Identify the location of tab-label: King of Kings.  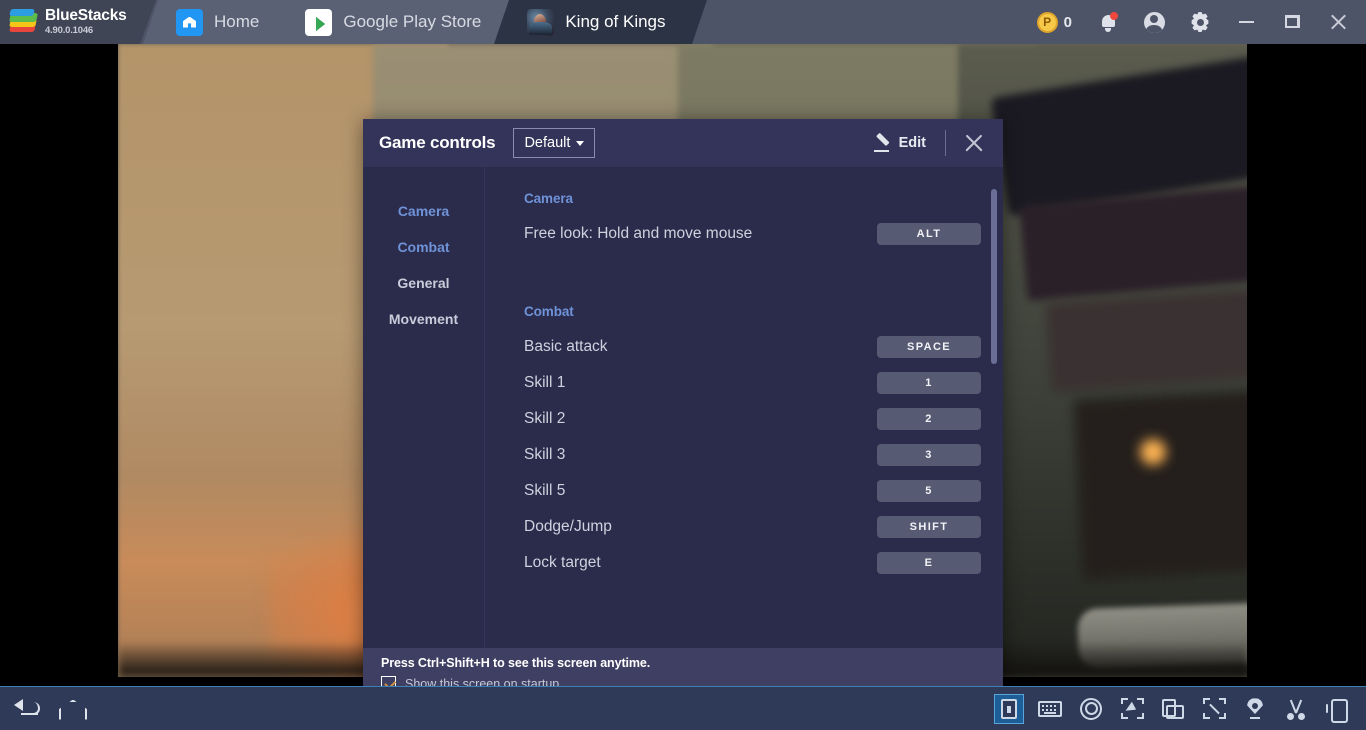
(615, 21).